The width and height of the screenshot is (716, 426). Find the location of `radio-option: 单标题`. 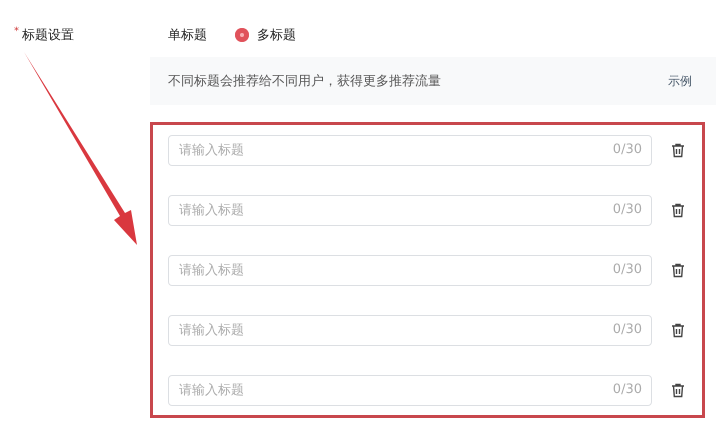

radio-option: 单标题 is located at coordinates (187, 35).